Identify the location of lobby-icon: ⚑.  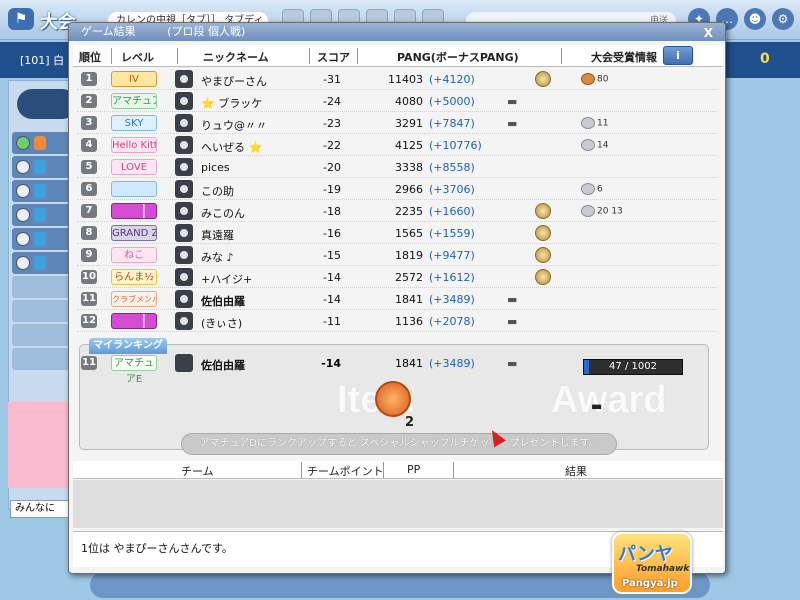
(21, 19).